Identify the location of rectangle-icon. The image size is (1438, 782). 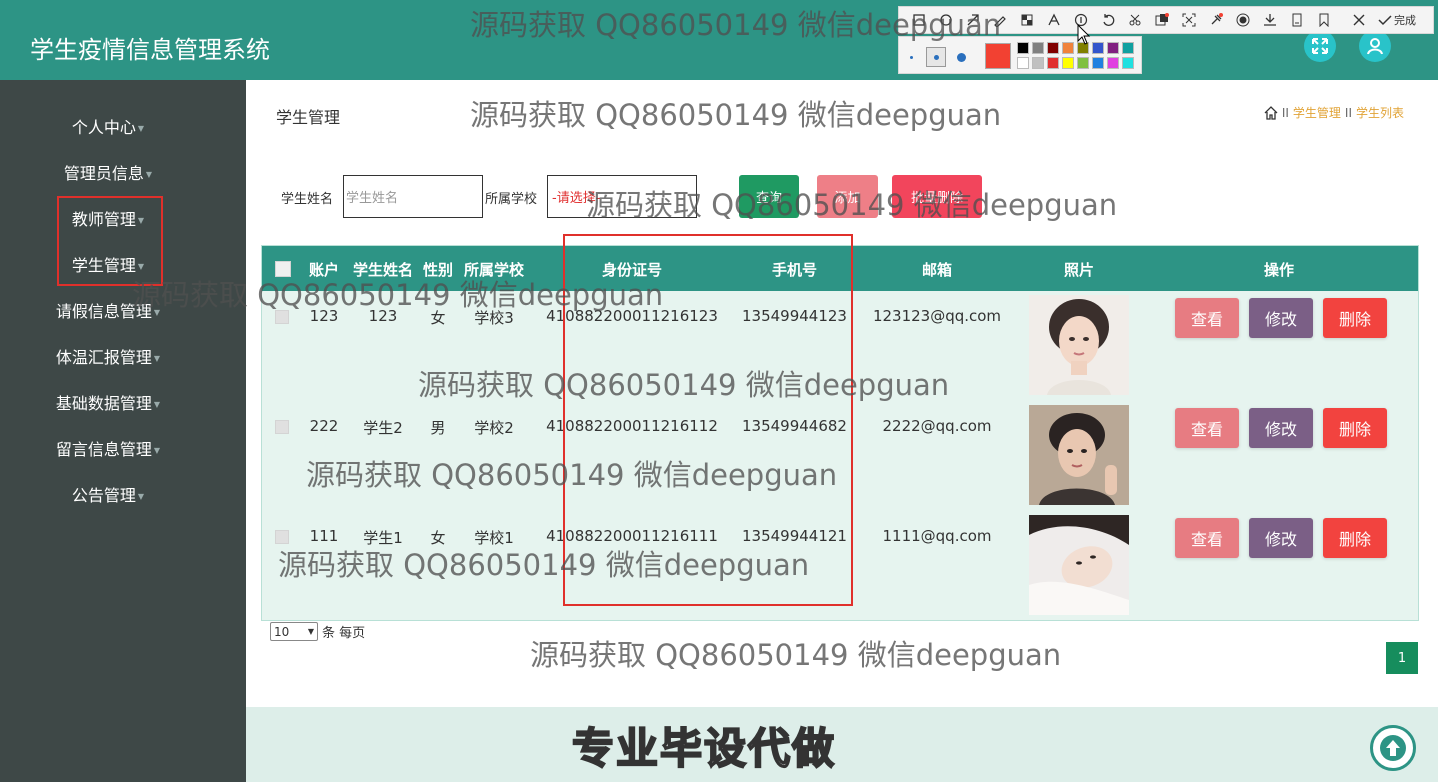
(918, 20).